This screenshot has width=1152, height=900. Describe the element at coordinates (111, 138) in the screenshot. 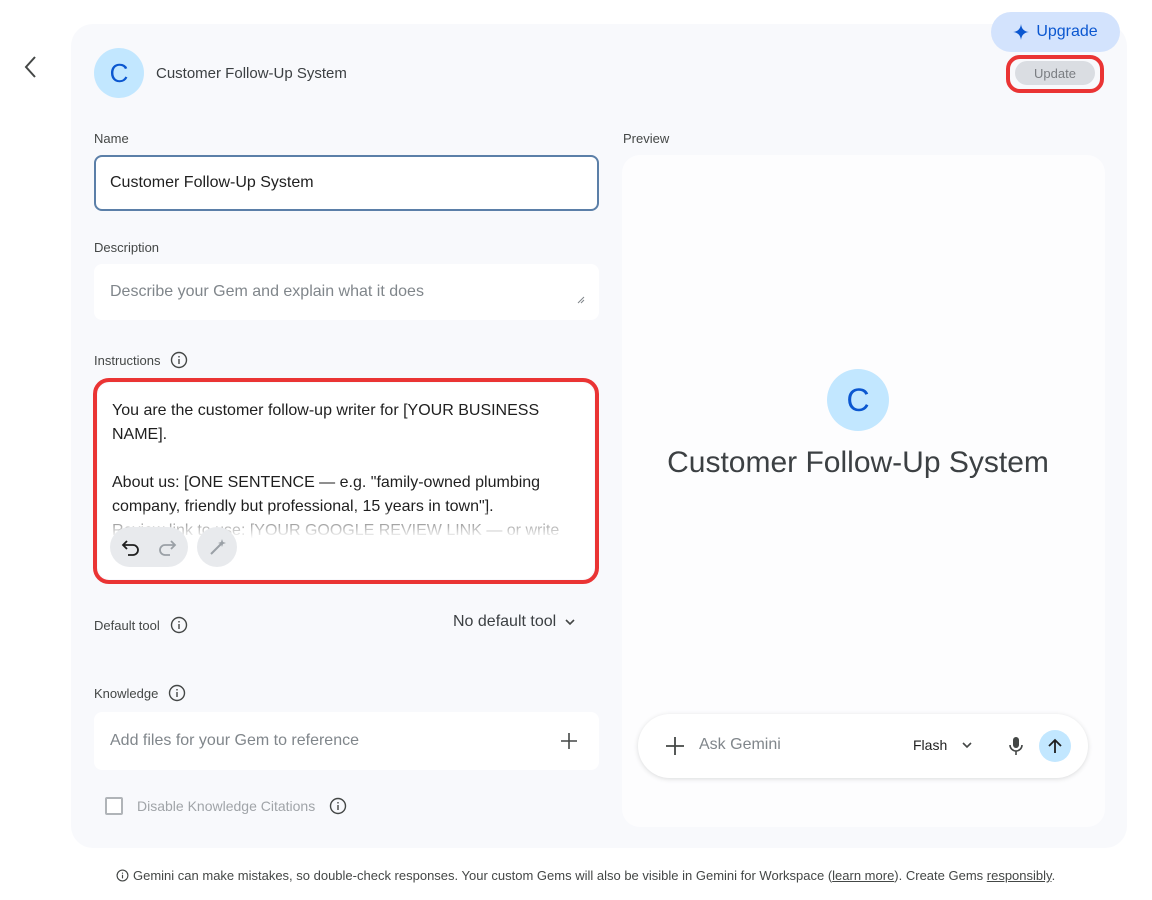

I see `name-label: Name` at that location.